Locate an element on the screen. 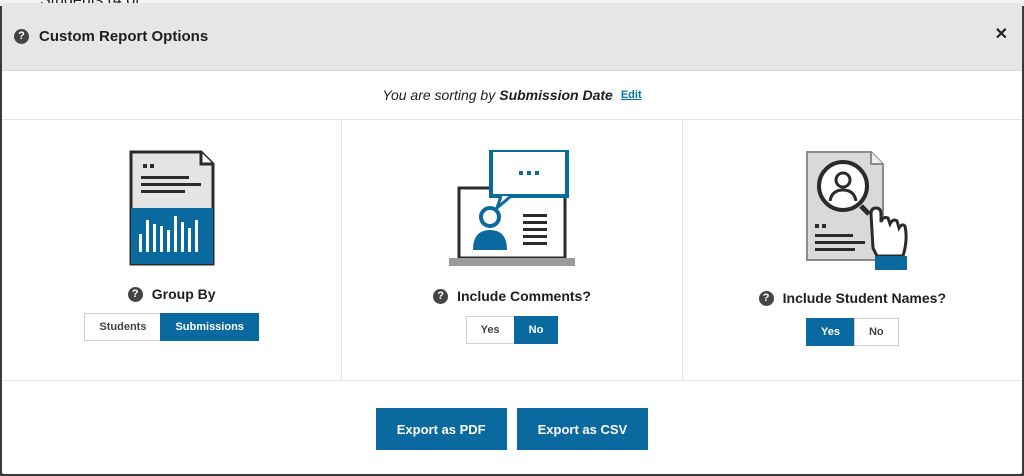 The image size is (1024, 476). student-search-icon is located at coordinates (852, 212).